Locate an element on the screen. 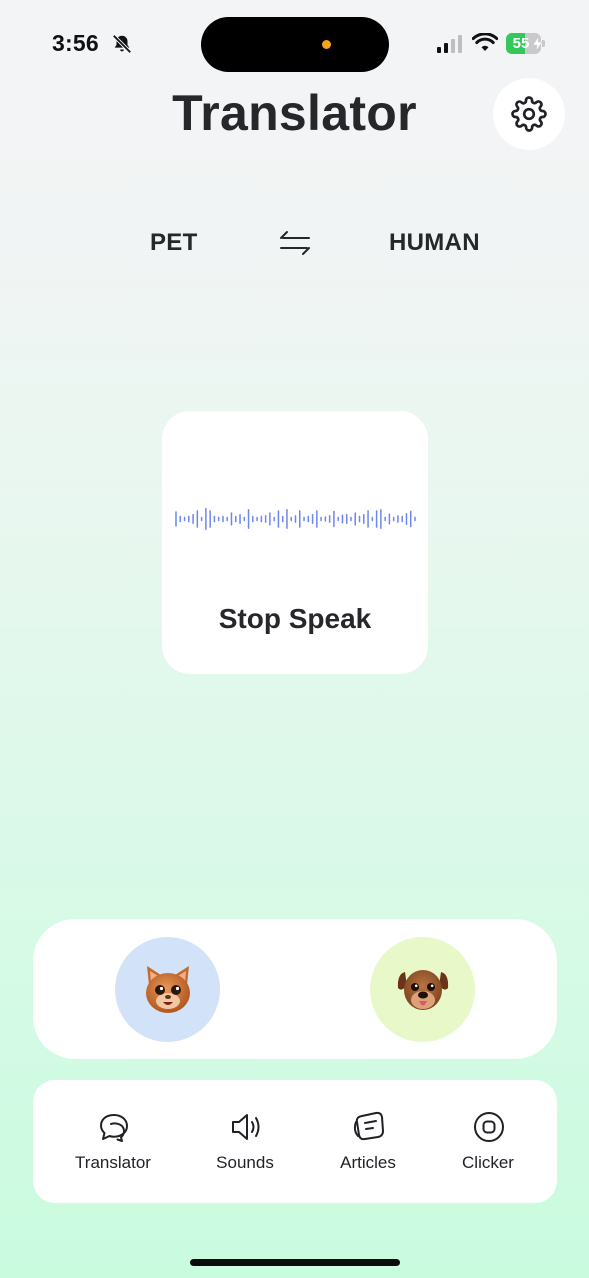  swap-arrows-icon is located at coordinates (295, 243).